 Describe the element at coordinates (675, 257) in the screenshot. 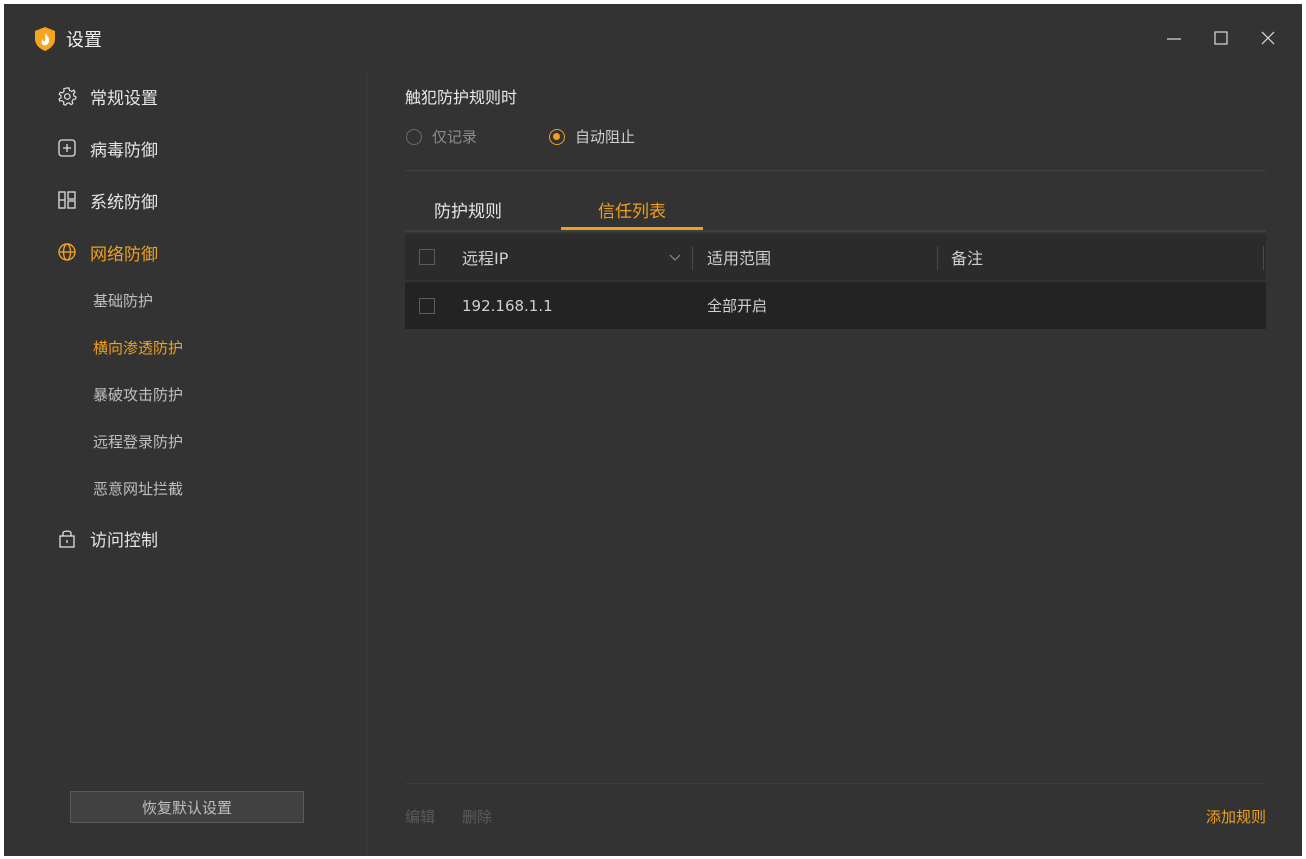

I see `chevron-down-icon` at that location.